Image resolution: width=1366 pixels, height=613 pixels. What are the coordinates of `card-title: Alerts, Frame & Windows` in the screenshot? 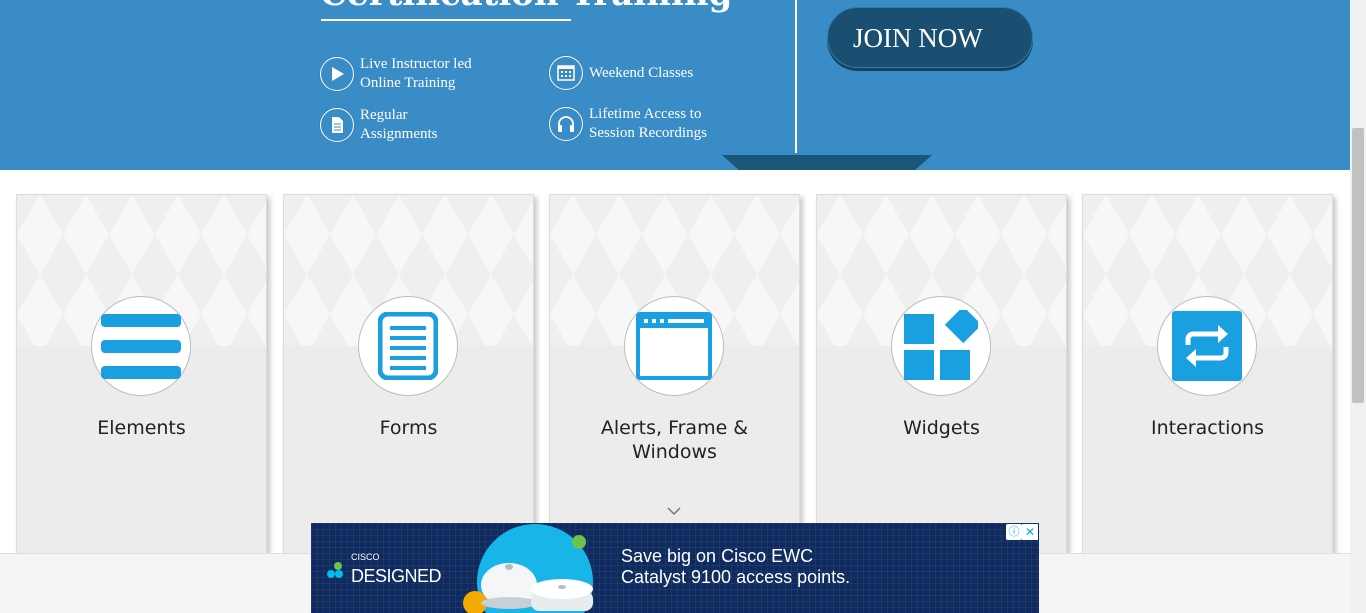 It's located at (674, 440).